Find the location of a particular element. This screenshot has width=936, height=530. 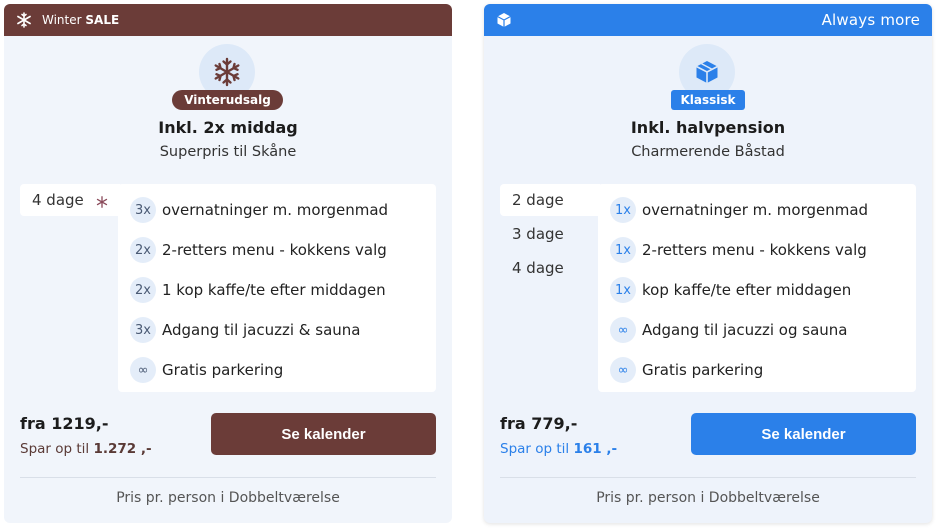

feature-item: 3x Adgang til jacuzzi & sauna is located at coordinates (283, 330).